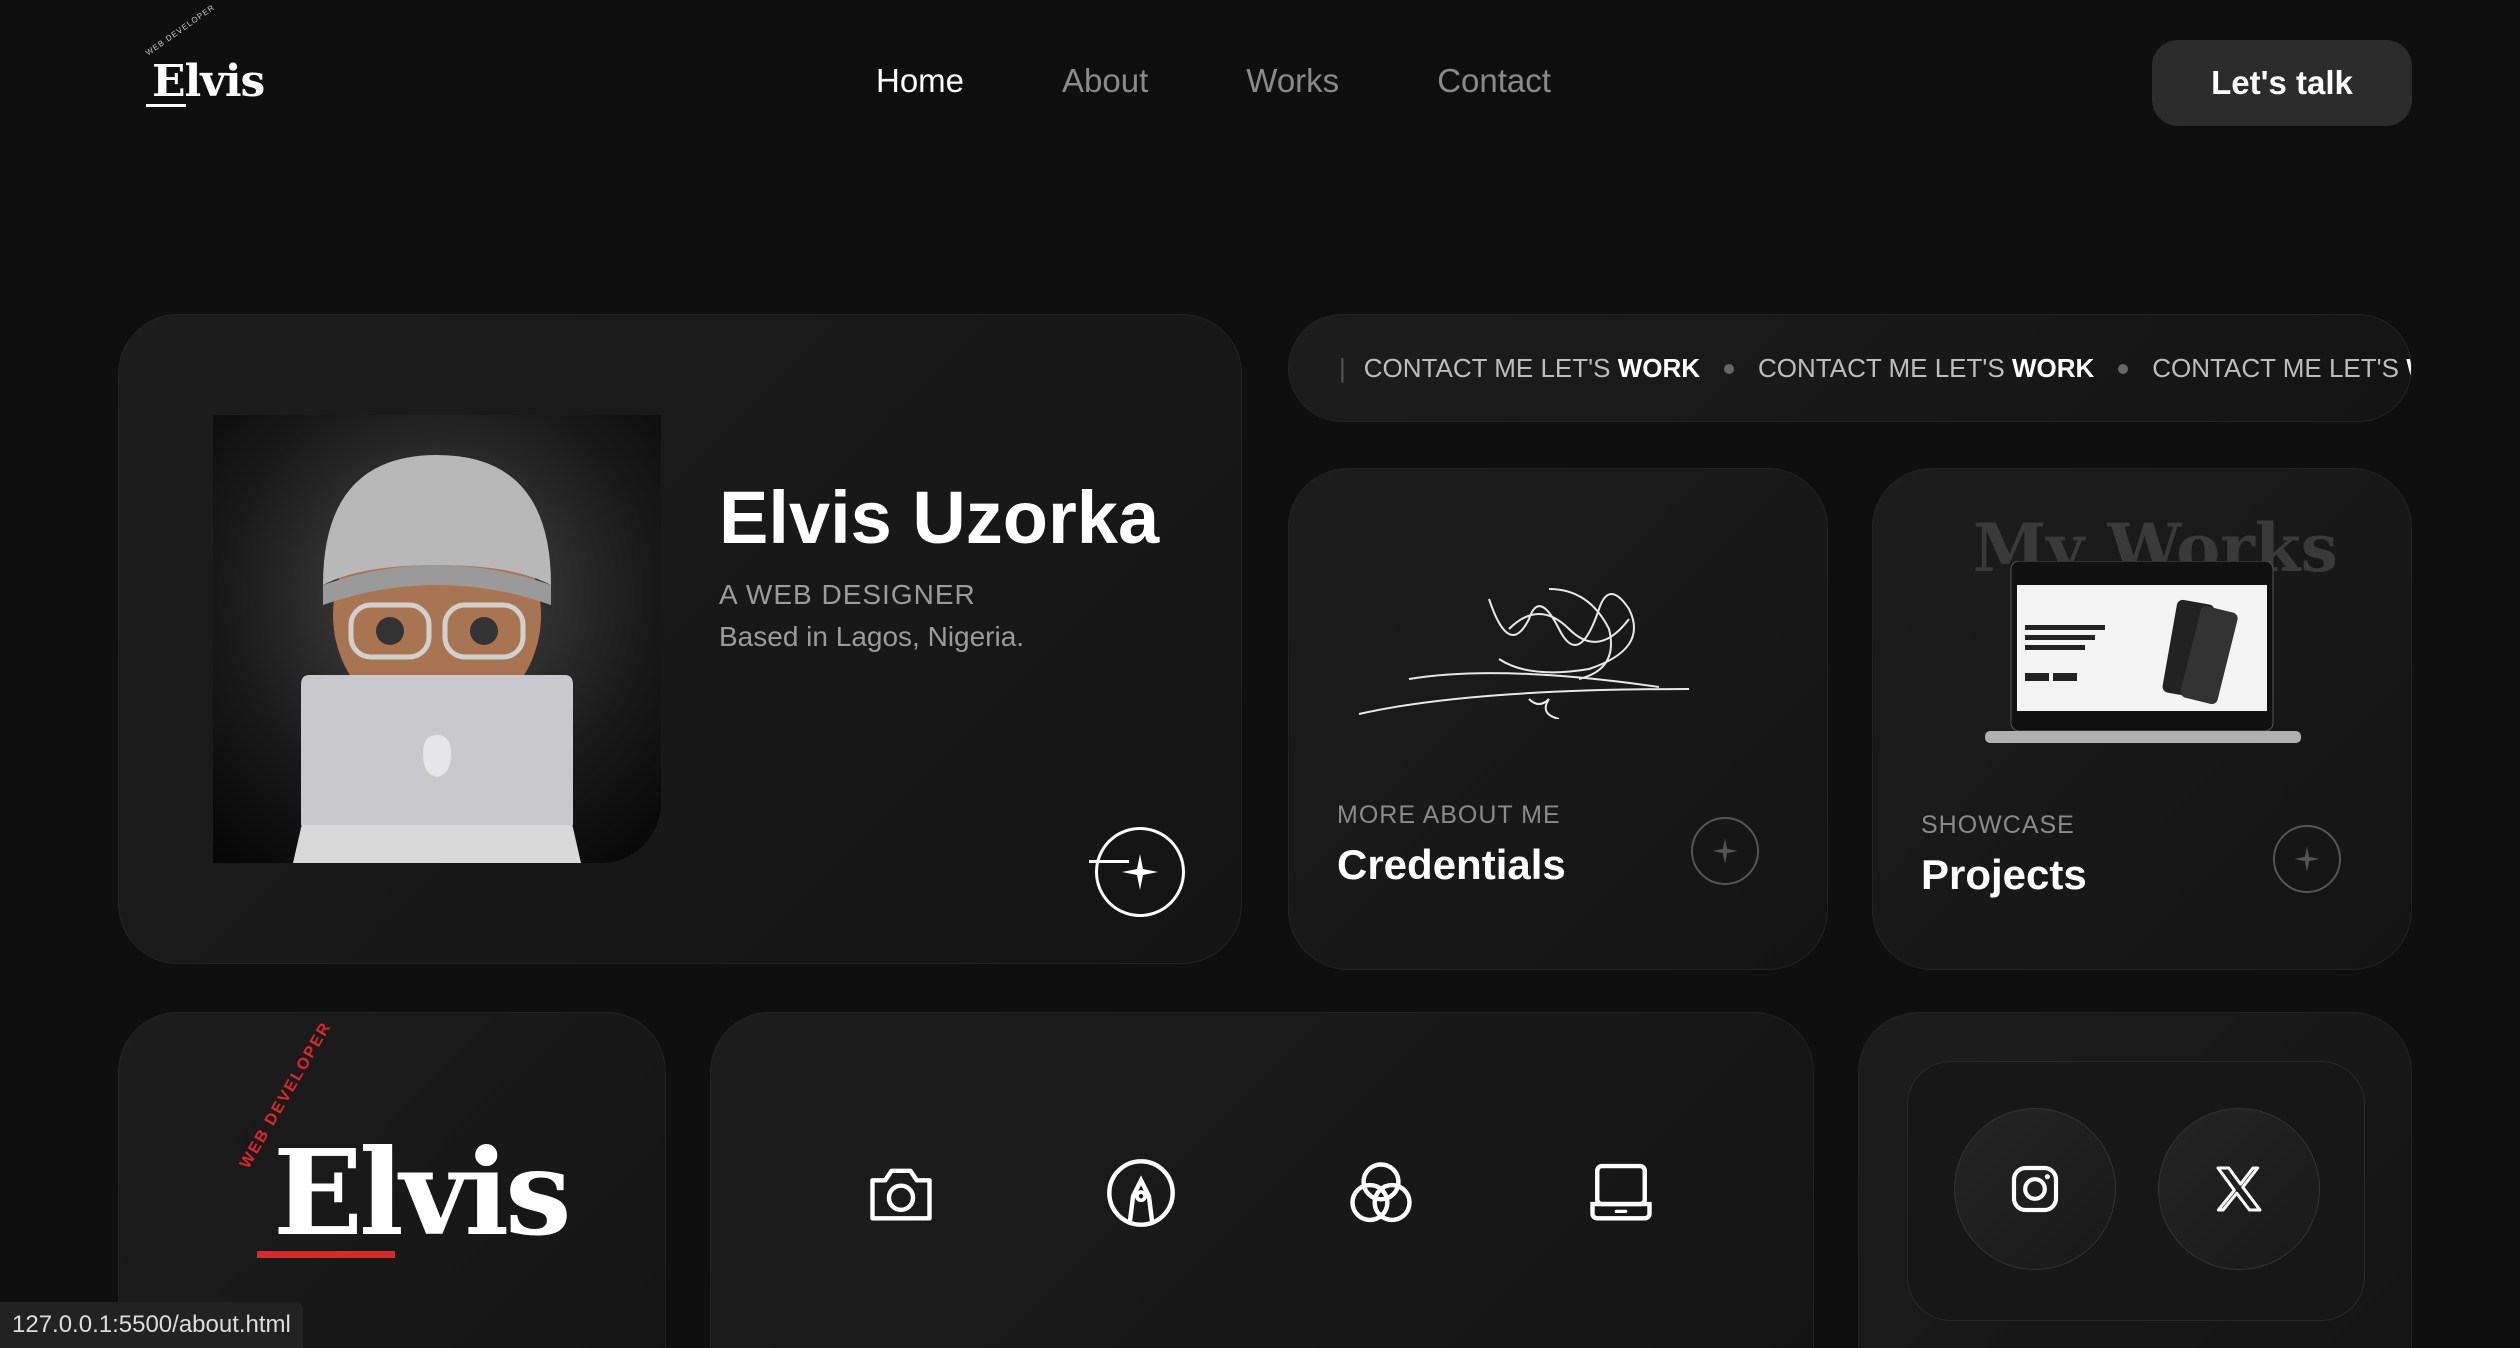 This screenshot has height=1348, width=2520. I want to click on credentials-subtitle: MORE ABOUT ME, so click(1449, 815).